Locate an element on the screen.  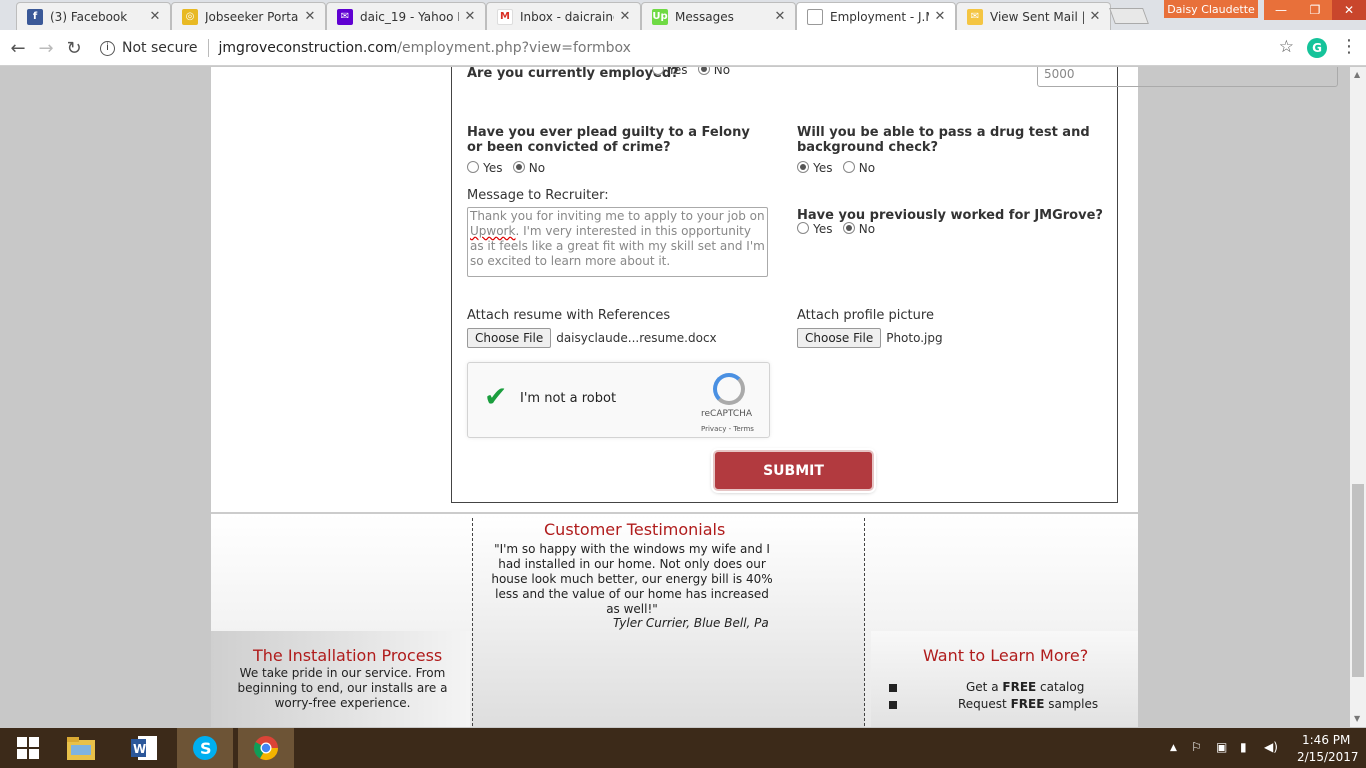
bookmark-star-icon: ☆ is located at coordinates (1286, 47).